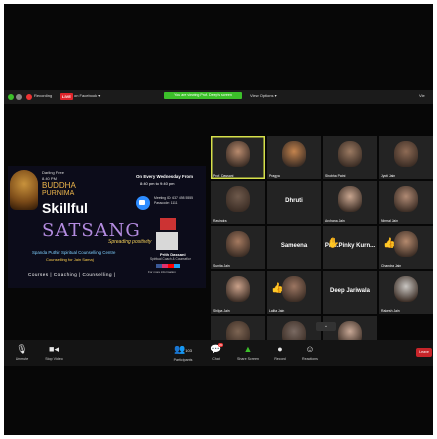  What do you see at coordinates (388, 176) in the screenshot?
I see `participant-name: Jyoti Jain` at bounding box center [388, 176].